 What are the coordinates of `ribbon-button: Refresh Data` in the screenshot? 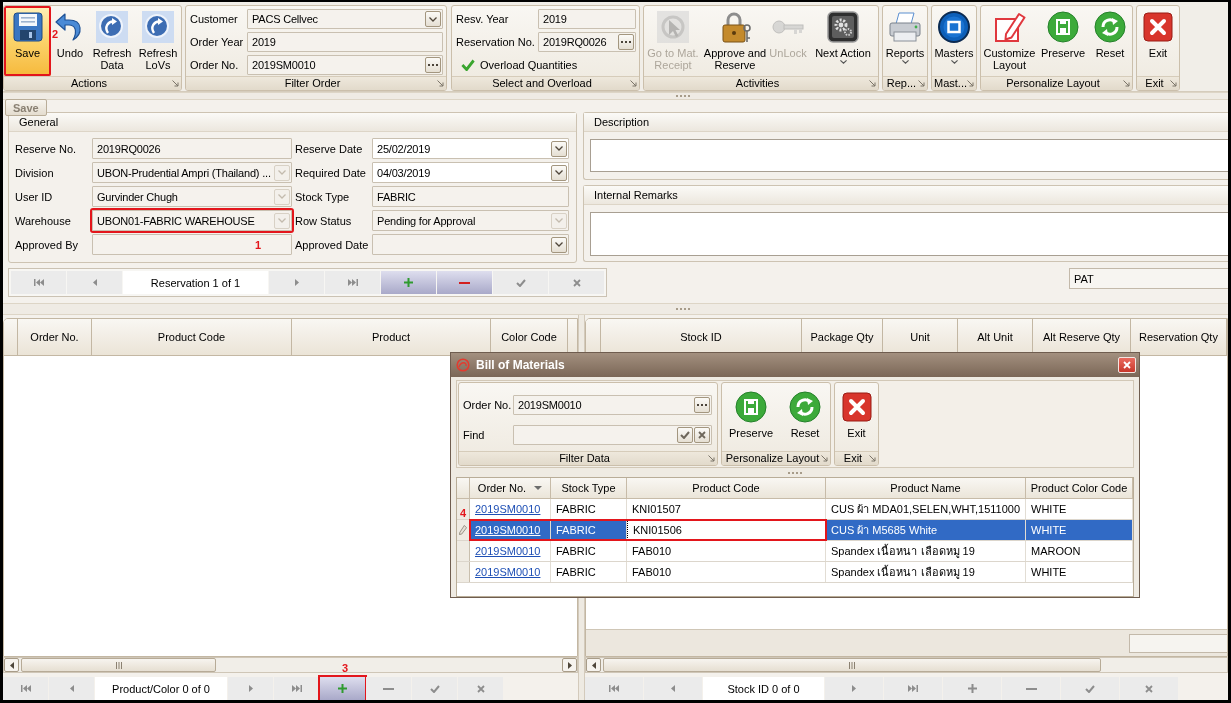 It's located at (112, 41).